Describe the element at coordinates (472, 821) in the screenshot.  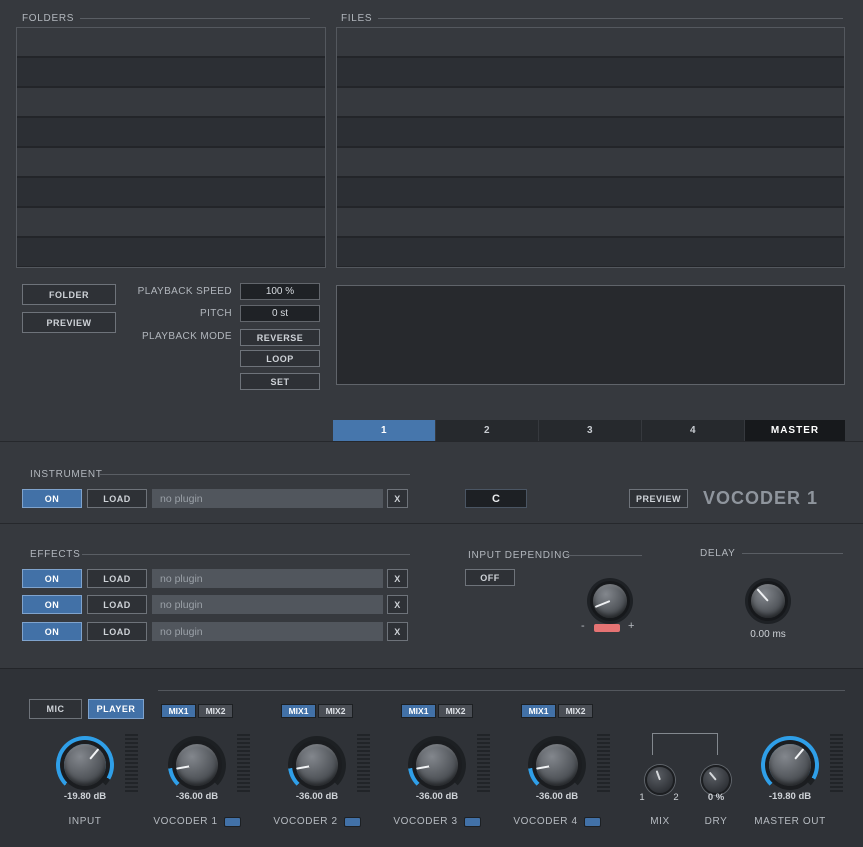
I see `vocoder3-status-chip` at that location.